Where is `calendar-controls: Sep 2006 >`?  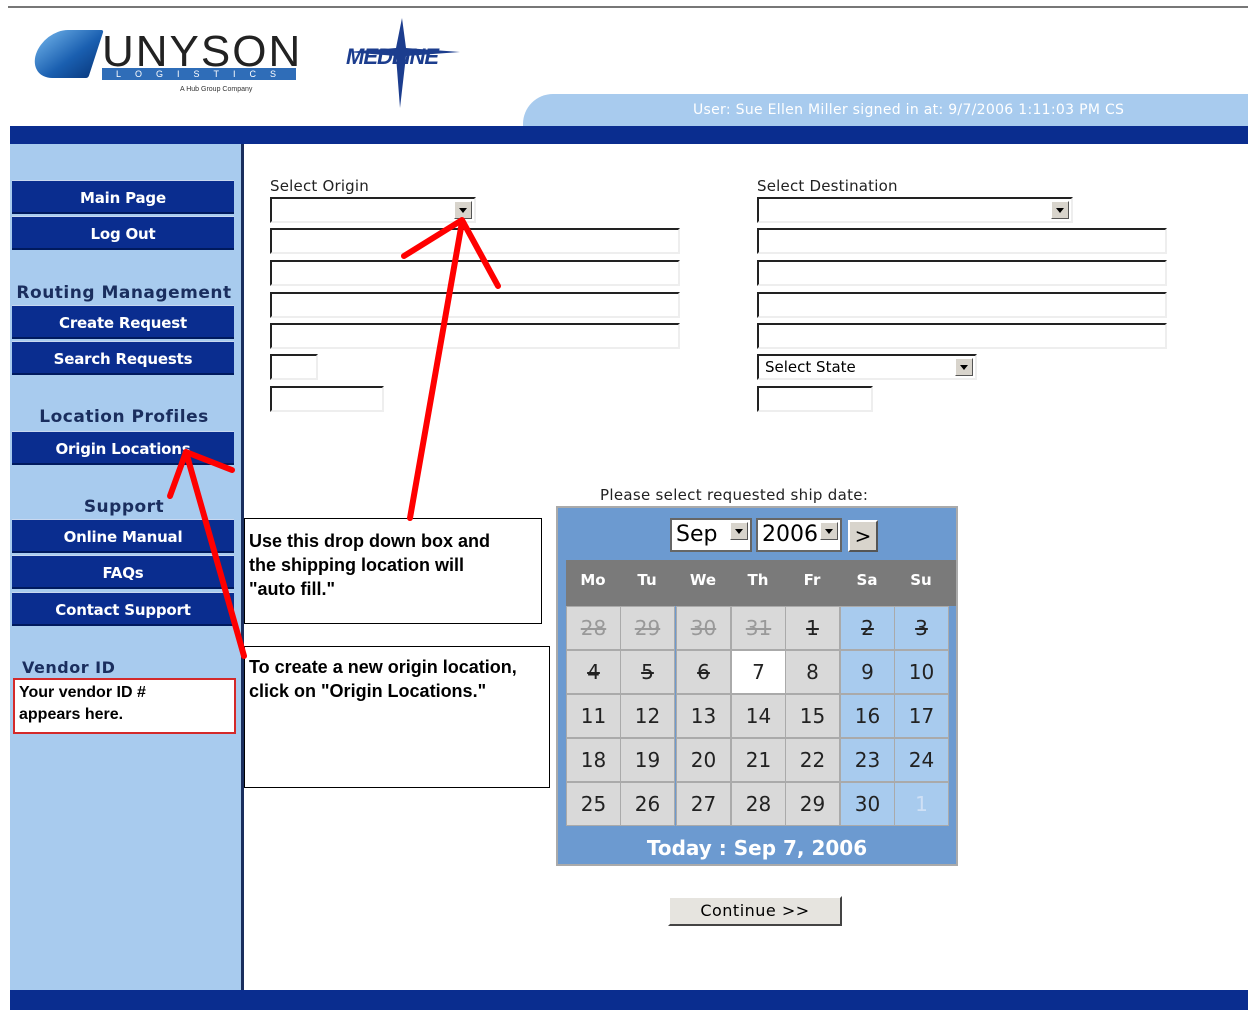
calendar-controls: Sep 2006 > is located at coordinates (757, 536).